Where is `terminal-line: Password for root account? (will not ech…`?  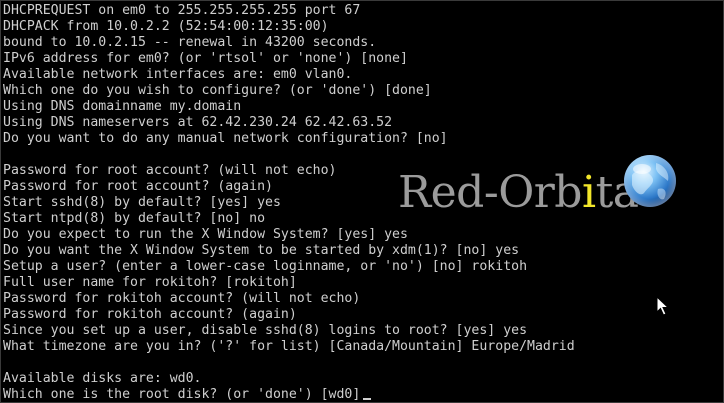
terminal-line: Password for root account? (will not ech… is located at coordinates (170, 170).